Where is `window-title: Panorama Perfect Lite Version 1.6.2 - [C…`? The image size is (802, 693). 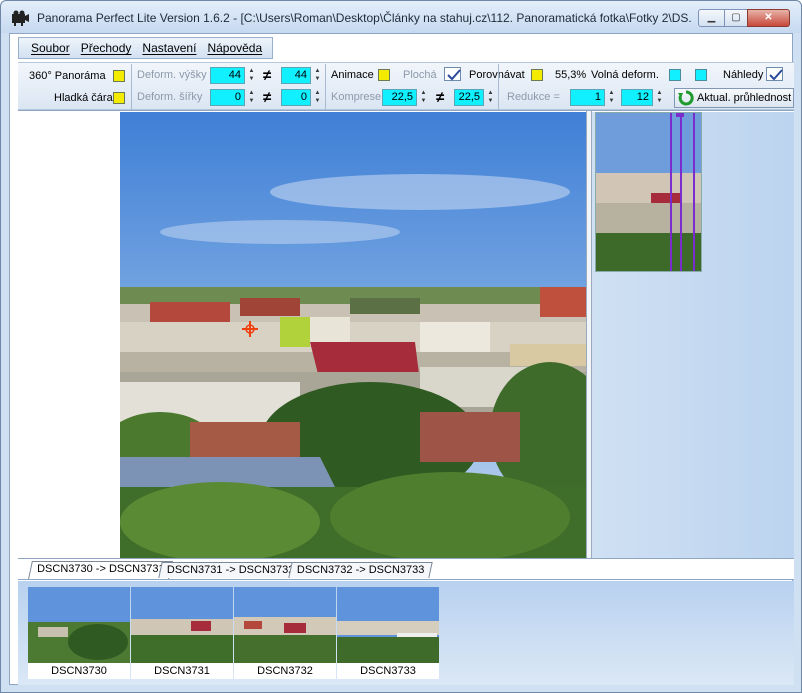
window-title: Panorama Perfect Lite Version 1.6.2 - [C… is located at coordinates (364, 18).